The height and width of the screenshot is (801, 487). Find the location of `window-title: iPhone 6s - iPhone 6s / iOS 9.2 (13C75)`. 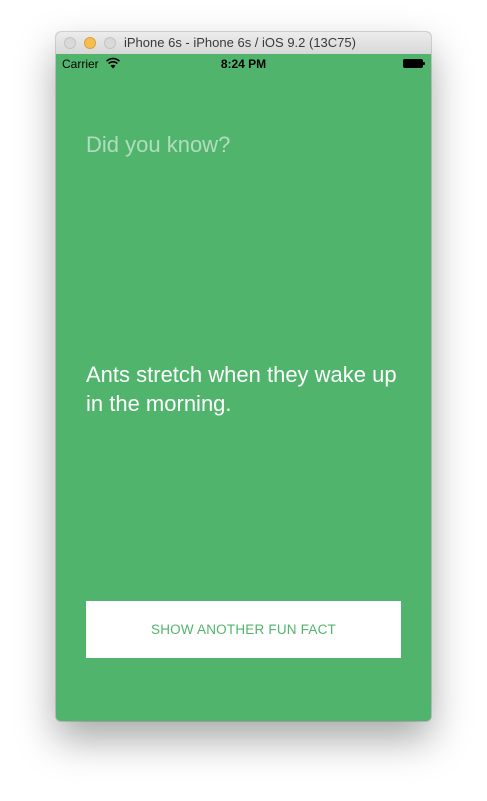

window-title: iPhone 6s - iPhone 6s / iOS 9.2 (13C75) is located at coordinates (240, 42).